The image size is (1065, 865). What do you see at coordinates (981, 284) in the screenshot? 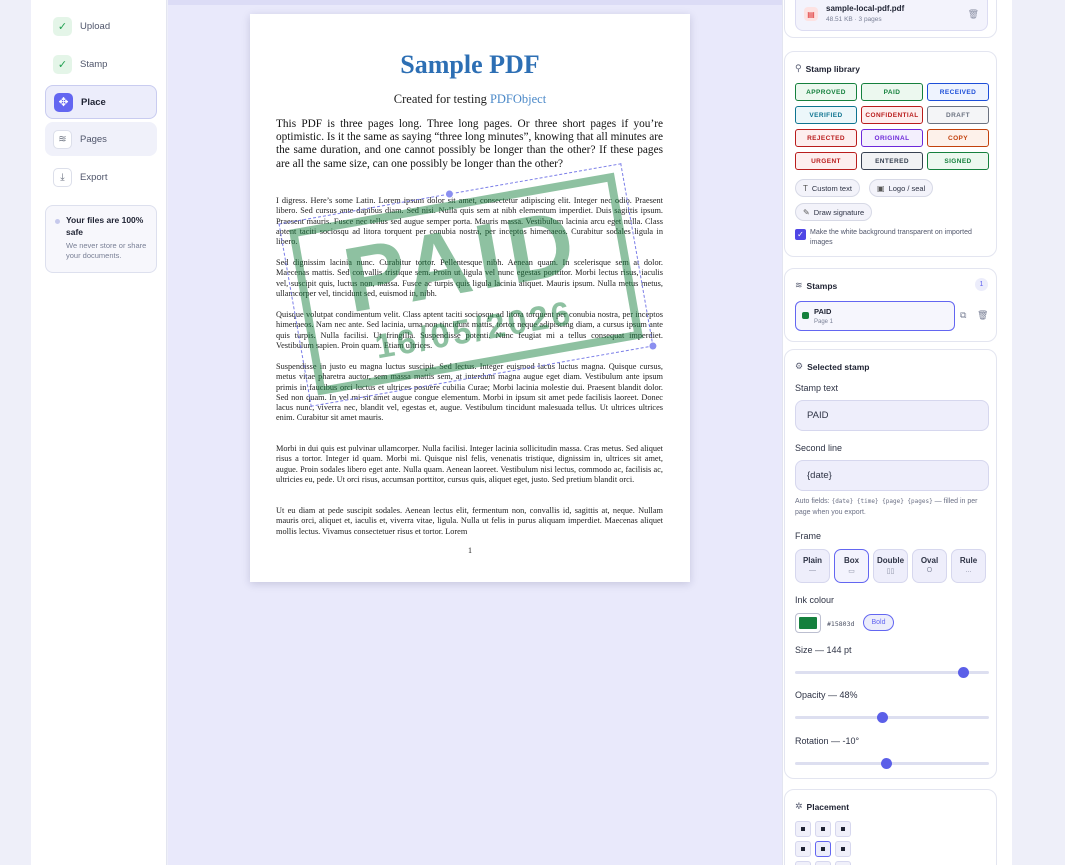
I see `stamps-count-badge: 1` at bounding box center [981, 284].